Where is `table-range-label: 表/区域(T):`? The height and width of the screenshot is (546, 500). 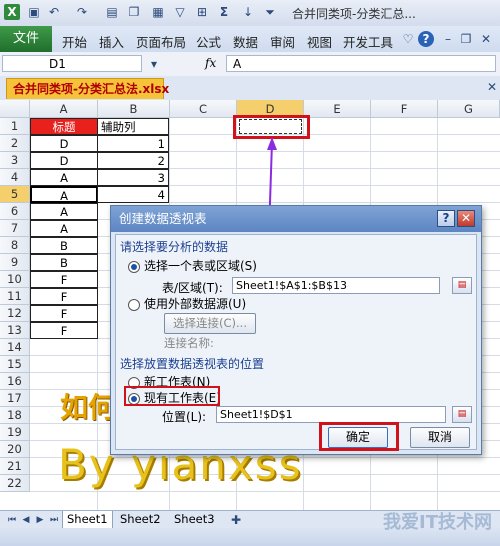 table-range-label: 表/区域(T): is located at coordinates (192, 288).